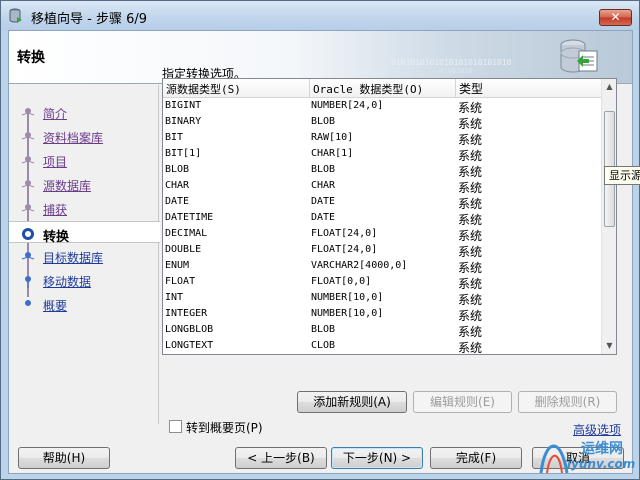 Image resolution: width=640 pixels, height=480 pixels. What do you see at coordinates (608, 216) in the screenshot?
I see `vertical-scrollbar: ▲ ▼` at bounding box center [608, 216].